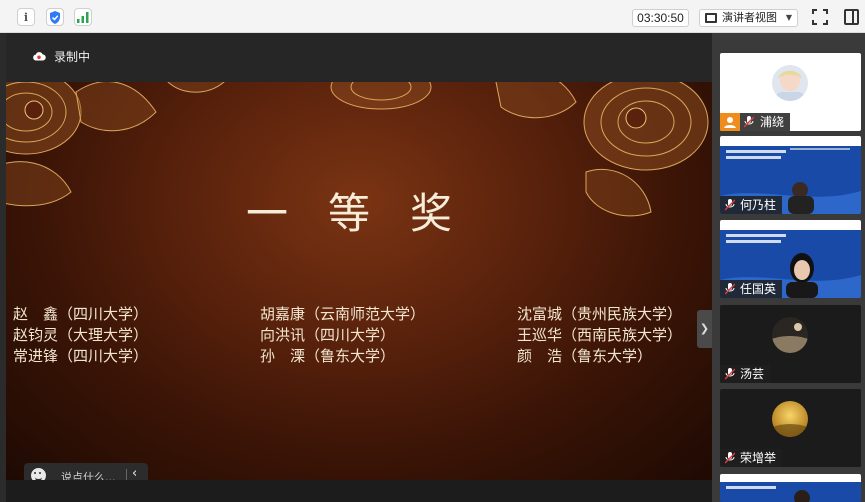 This screenshot has width=865, height=502. I want to click on winner-name: 赵 鑫（四川大学）, so click(81, 314).